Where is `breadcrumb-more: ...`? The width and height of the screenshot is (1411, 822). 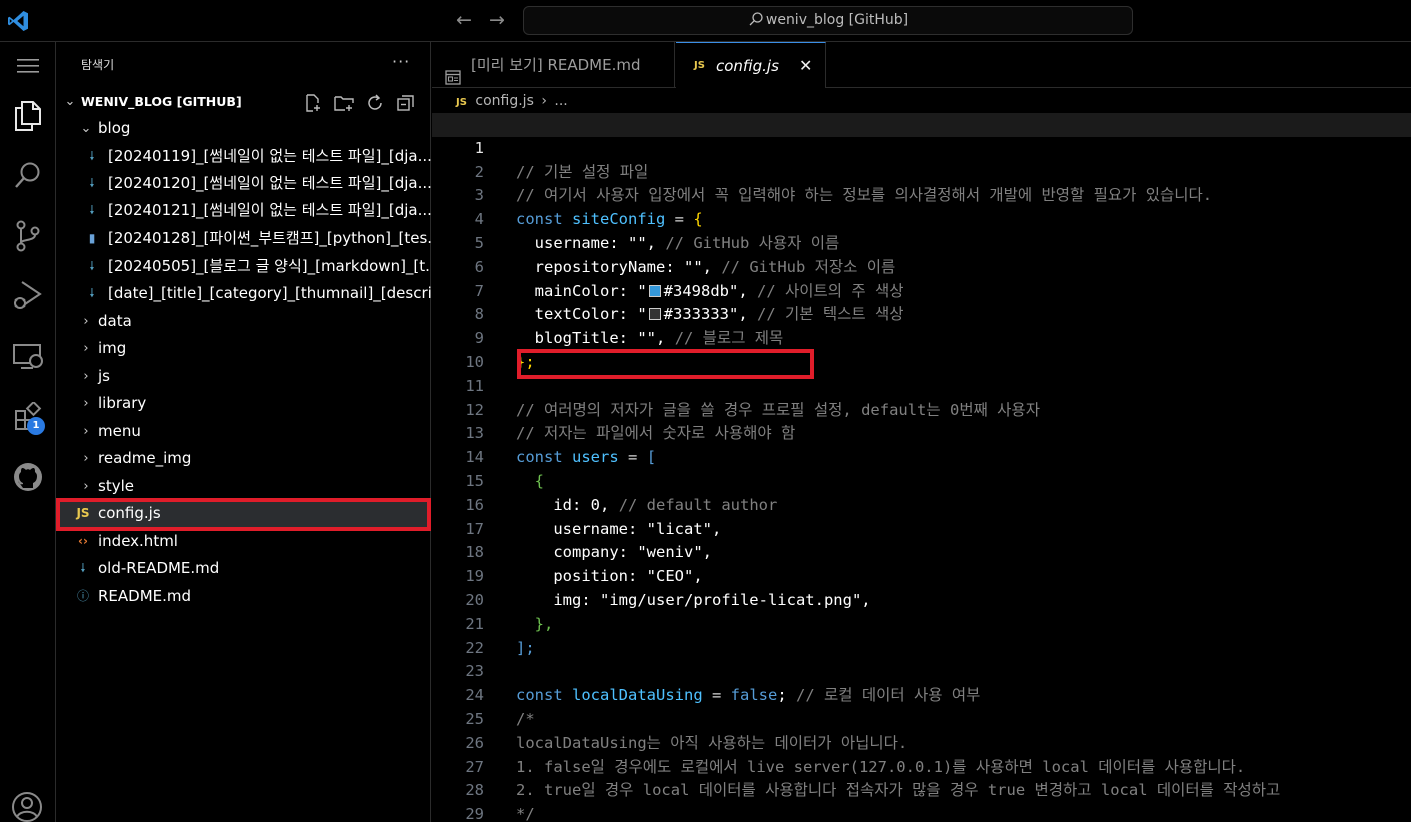
breadcrumb-more: ... is located at coordinates (560, 101).